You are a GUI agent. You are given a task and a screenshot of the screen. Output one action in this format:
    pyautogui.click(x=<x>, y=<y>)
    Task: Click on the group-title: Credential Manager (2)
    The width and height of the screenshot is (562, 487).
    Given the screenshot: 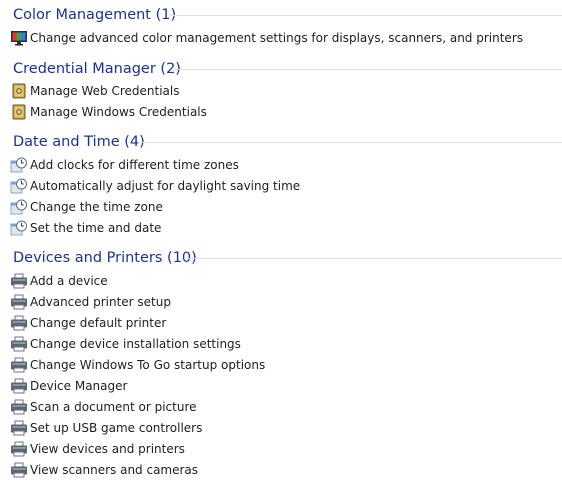 What is the action you would take?
    pyautogui.click(x=97, y=69)
    